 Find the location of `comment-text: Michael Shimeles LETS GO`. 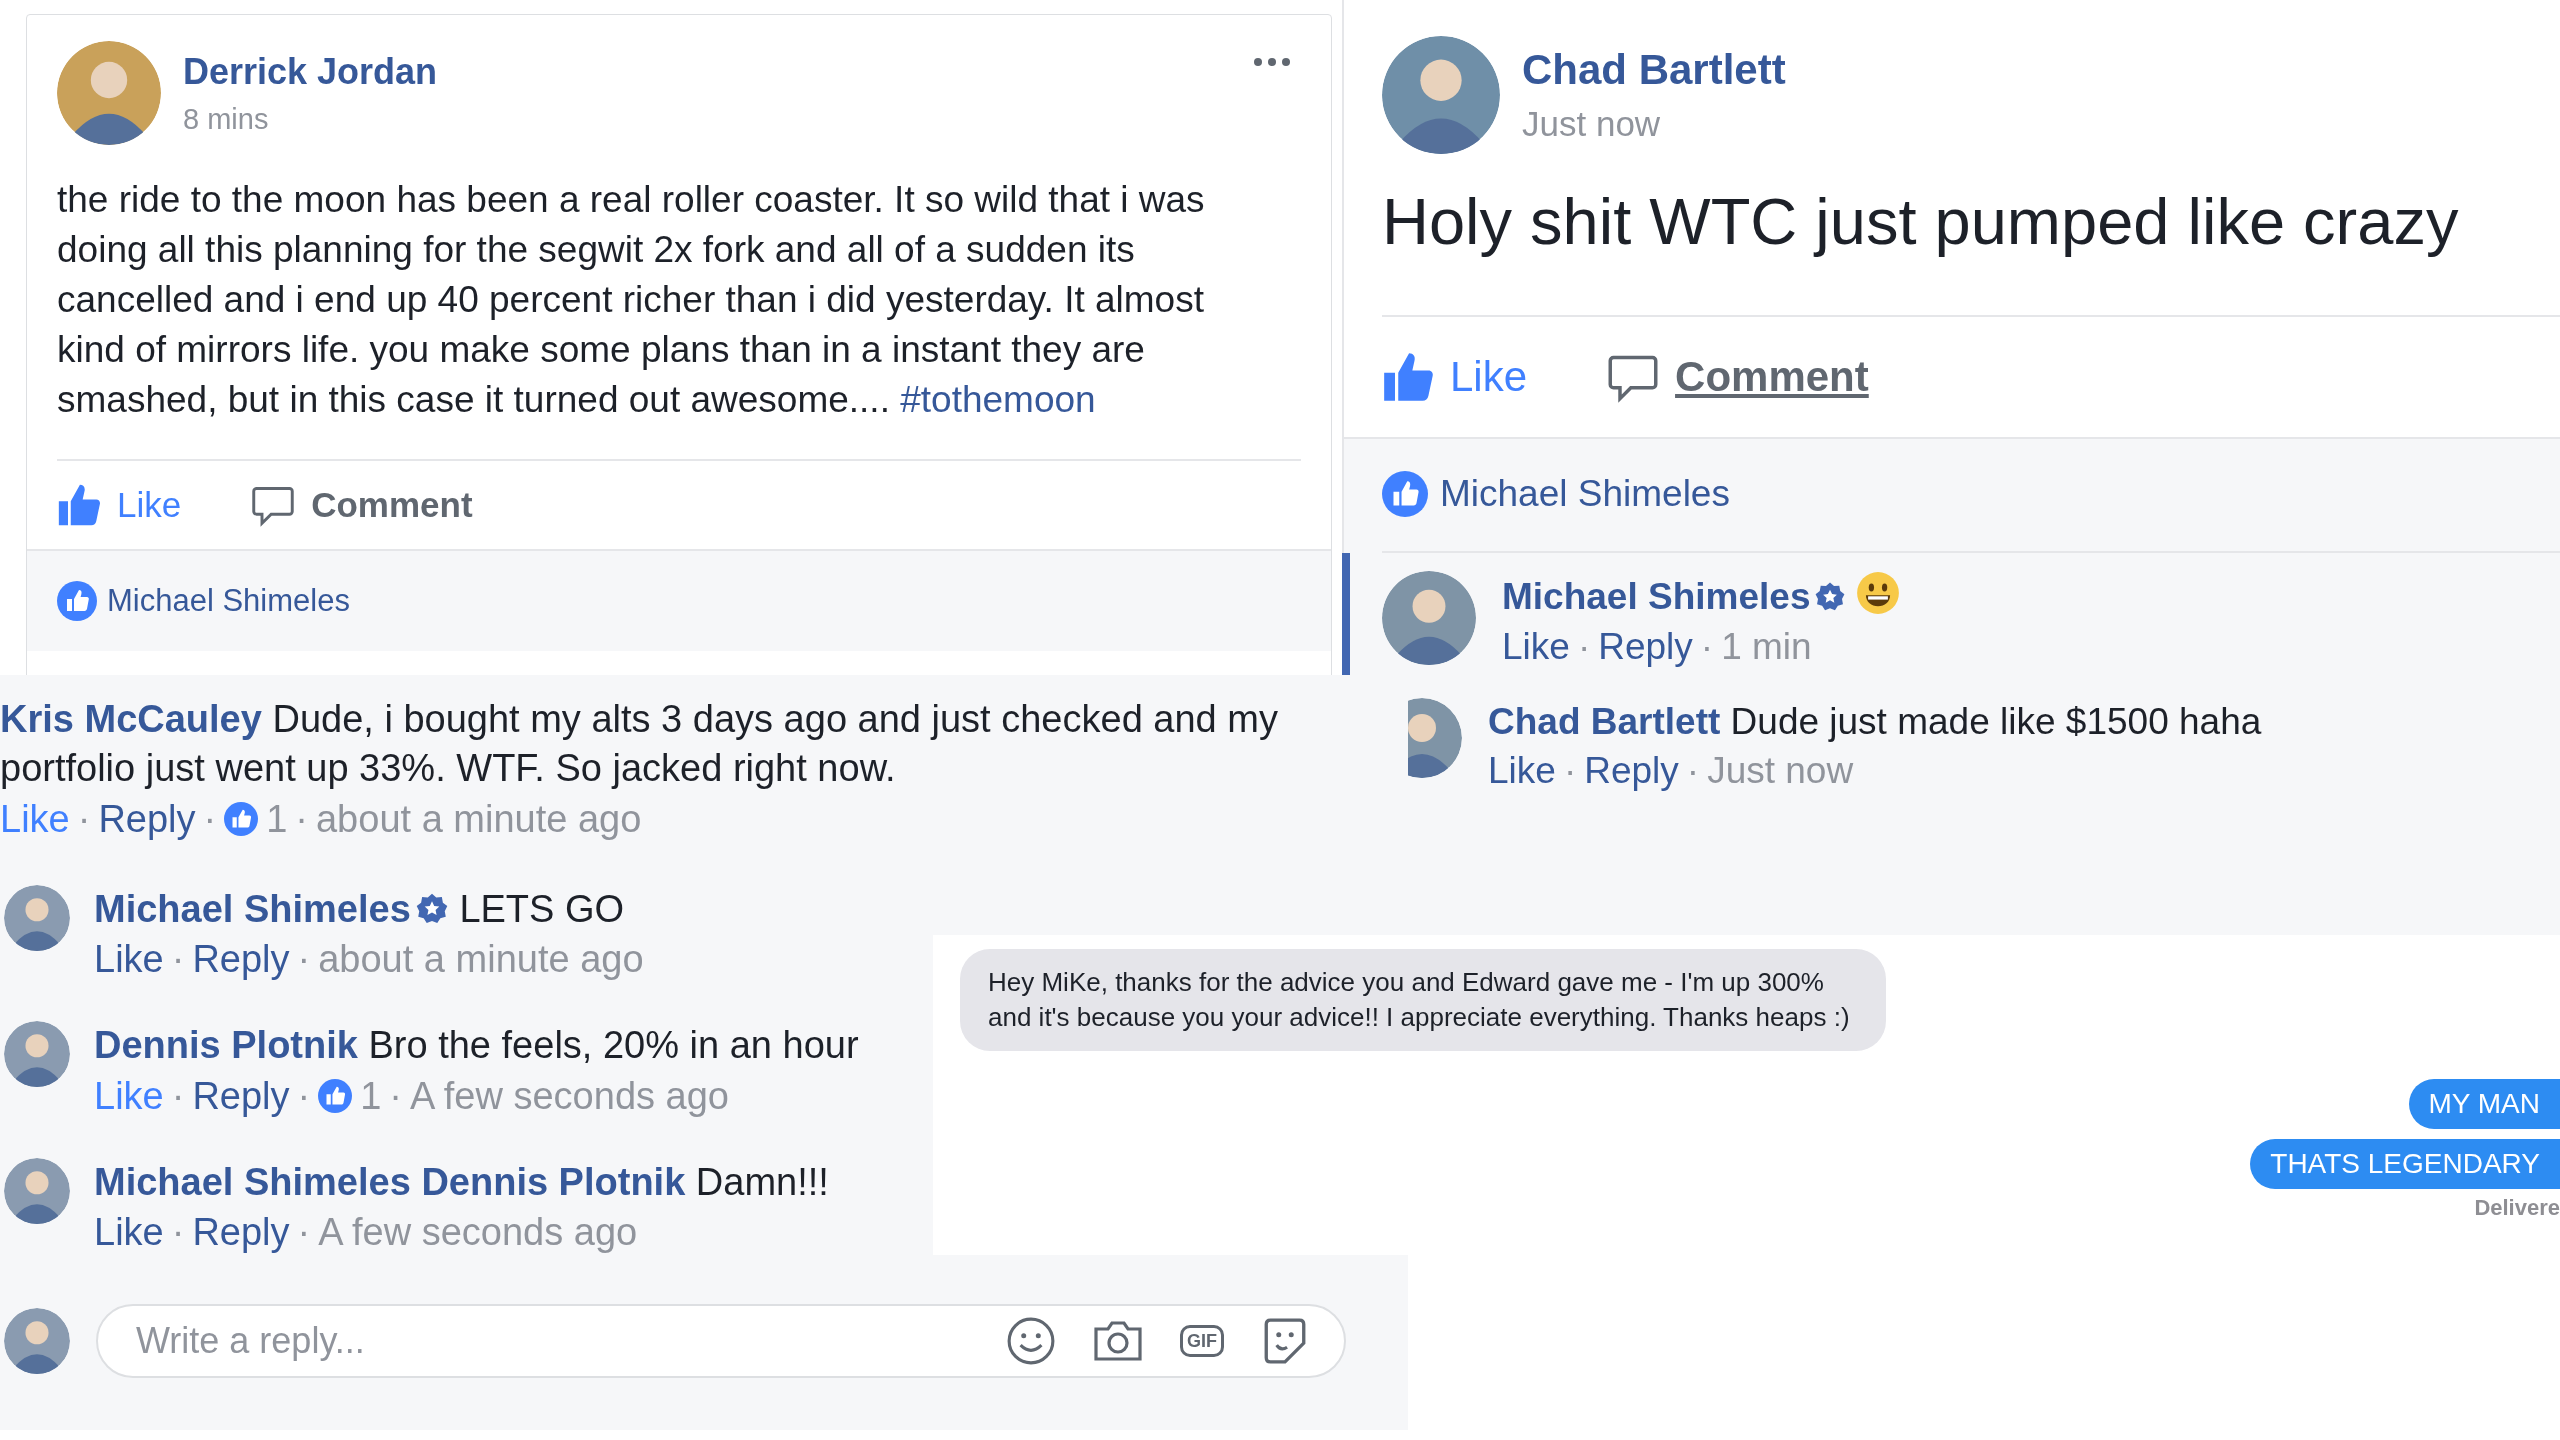

comment-text: Michael Shimeles LETS GO is located at coordinates (360, 909).